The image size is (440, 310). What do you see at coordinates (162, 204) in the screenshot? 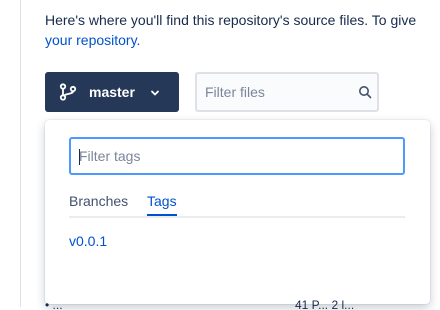
I see `tab-tags: Tags` at bounding box center [162, 204].